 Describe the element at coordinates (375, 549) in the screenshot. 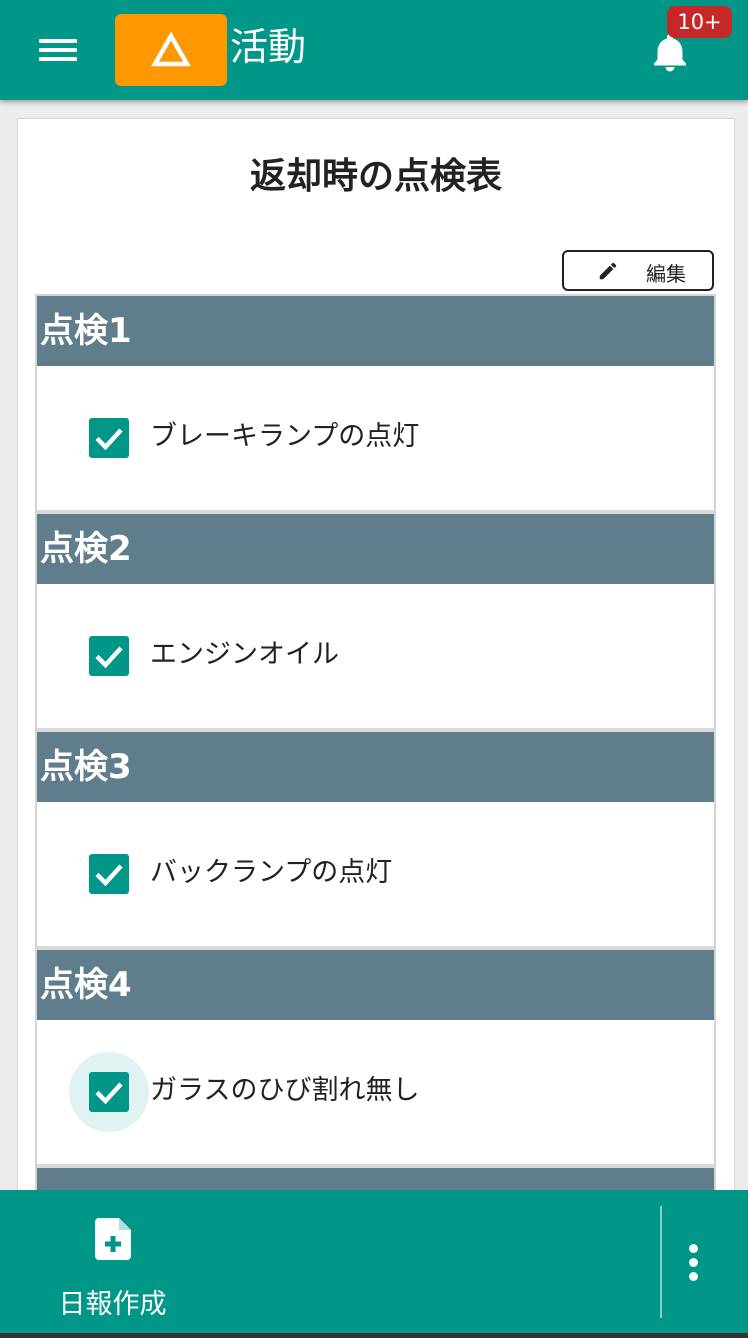

I see `section-header: 点検2` at that location.